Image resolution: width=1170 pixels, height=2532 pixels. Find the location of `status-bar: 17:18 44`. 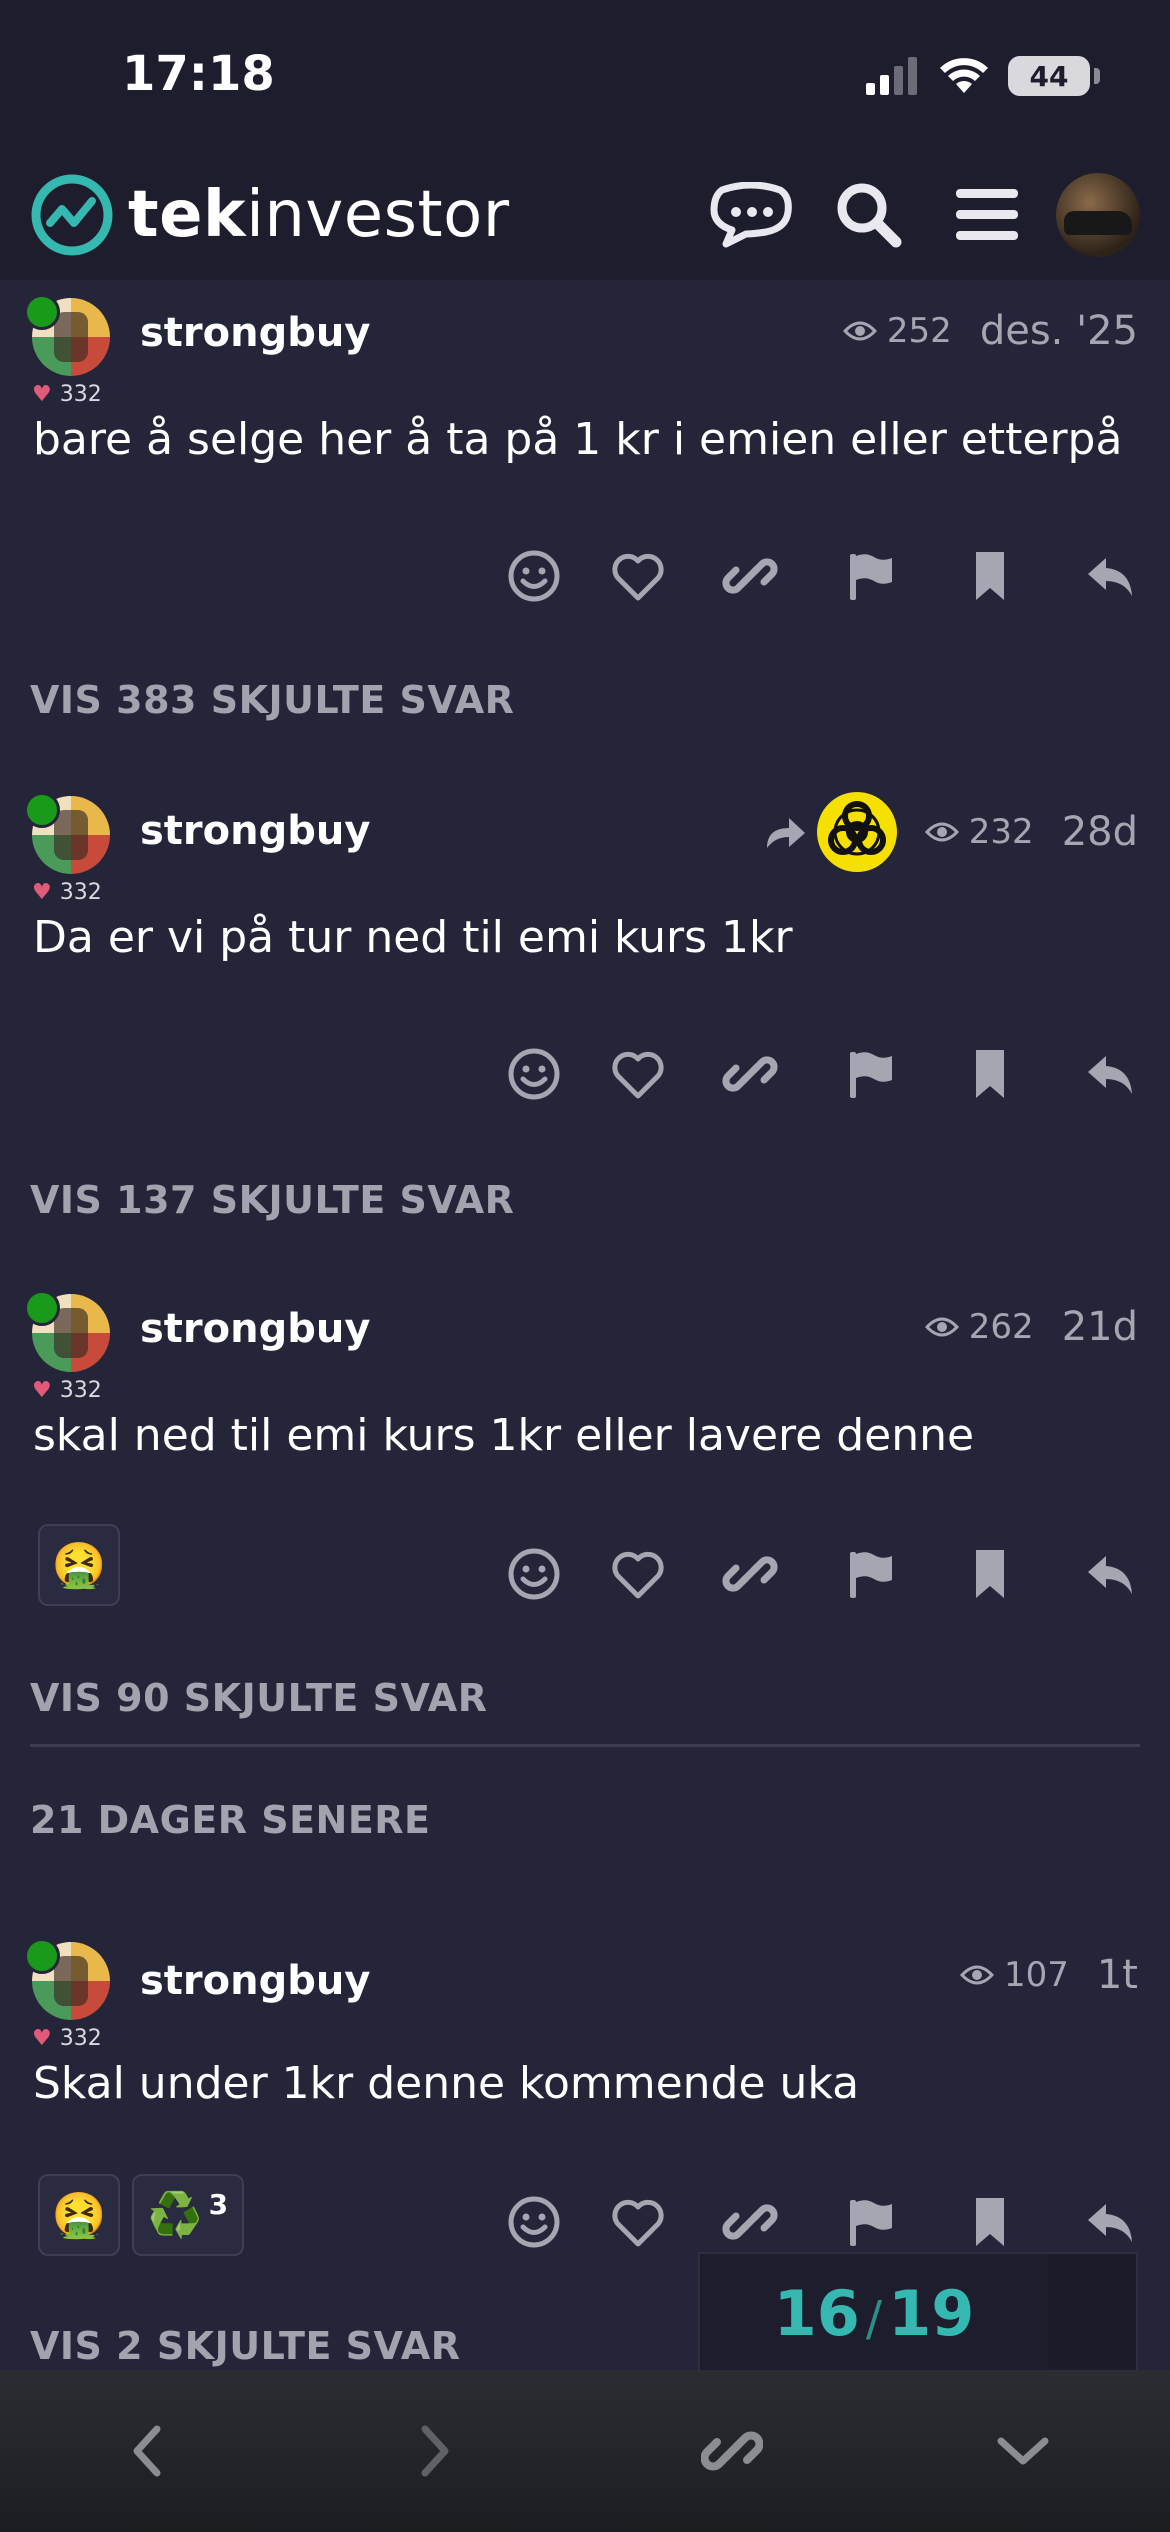

status-bar: 17:18 44 is located at coordinates (585, 75).